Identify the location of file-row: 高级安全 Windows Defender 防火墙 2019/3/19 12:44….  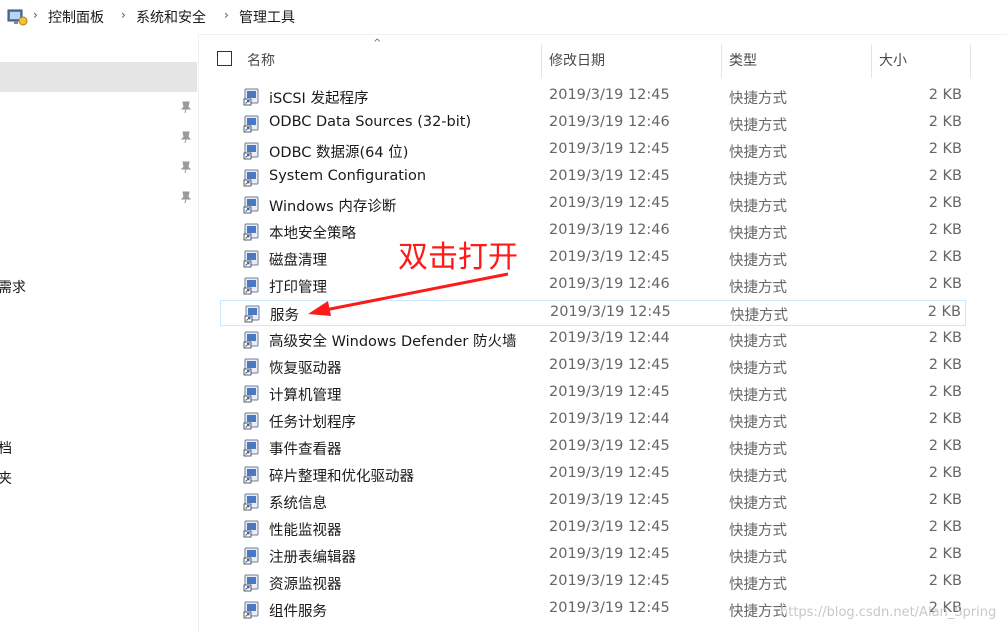
(593, 340).